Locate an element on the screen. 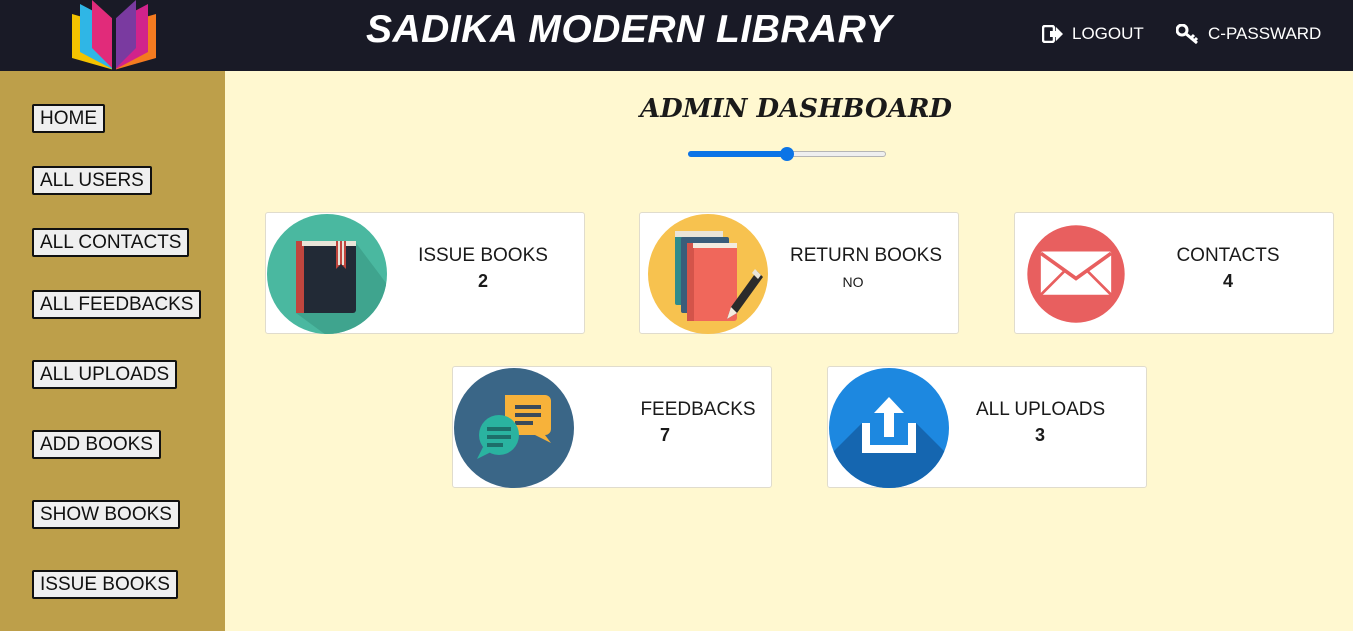 This screenshot has width=1353, height=631. envelope-icon is located at coordinates (1076, 274).